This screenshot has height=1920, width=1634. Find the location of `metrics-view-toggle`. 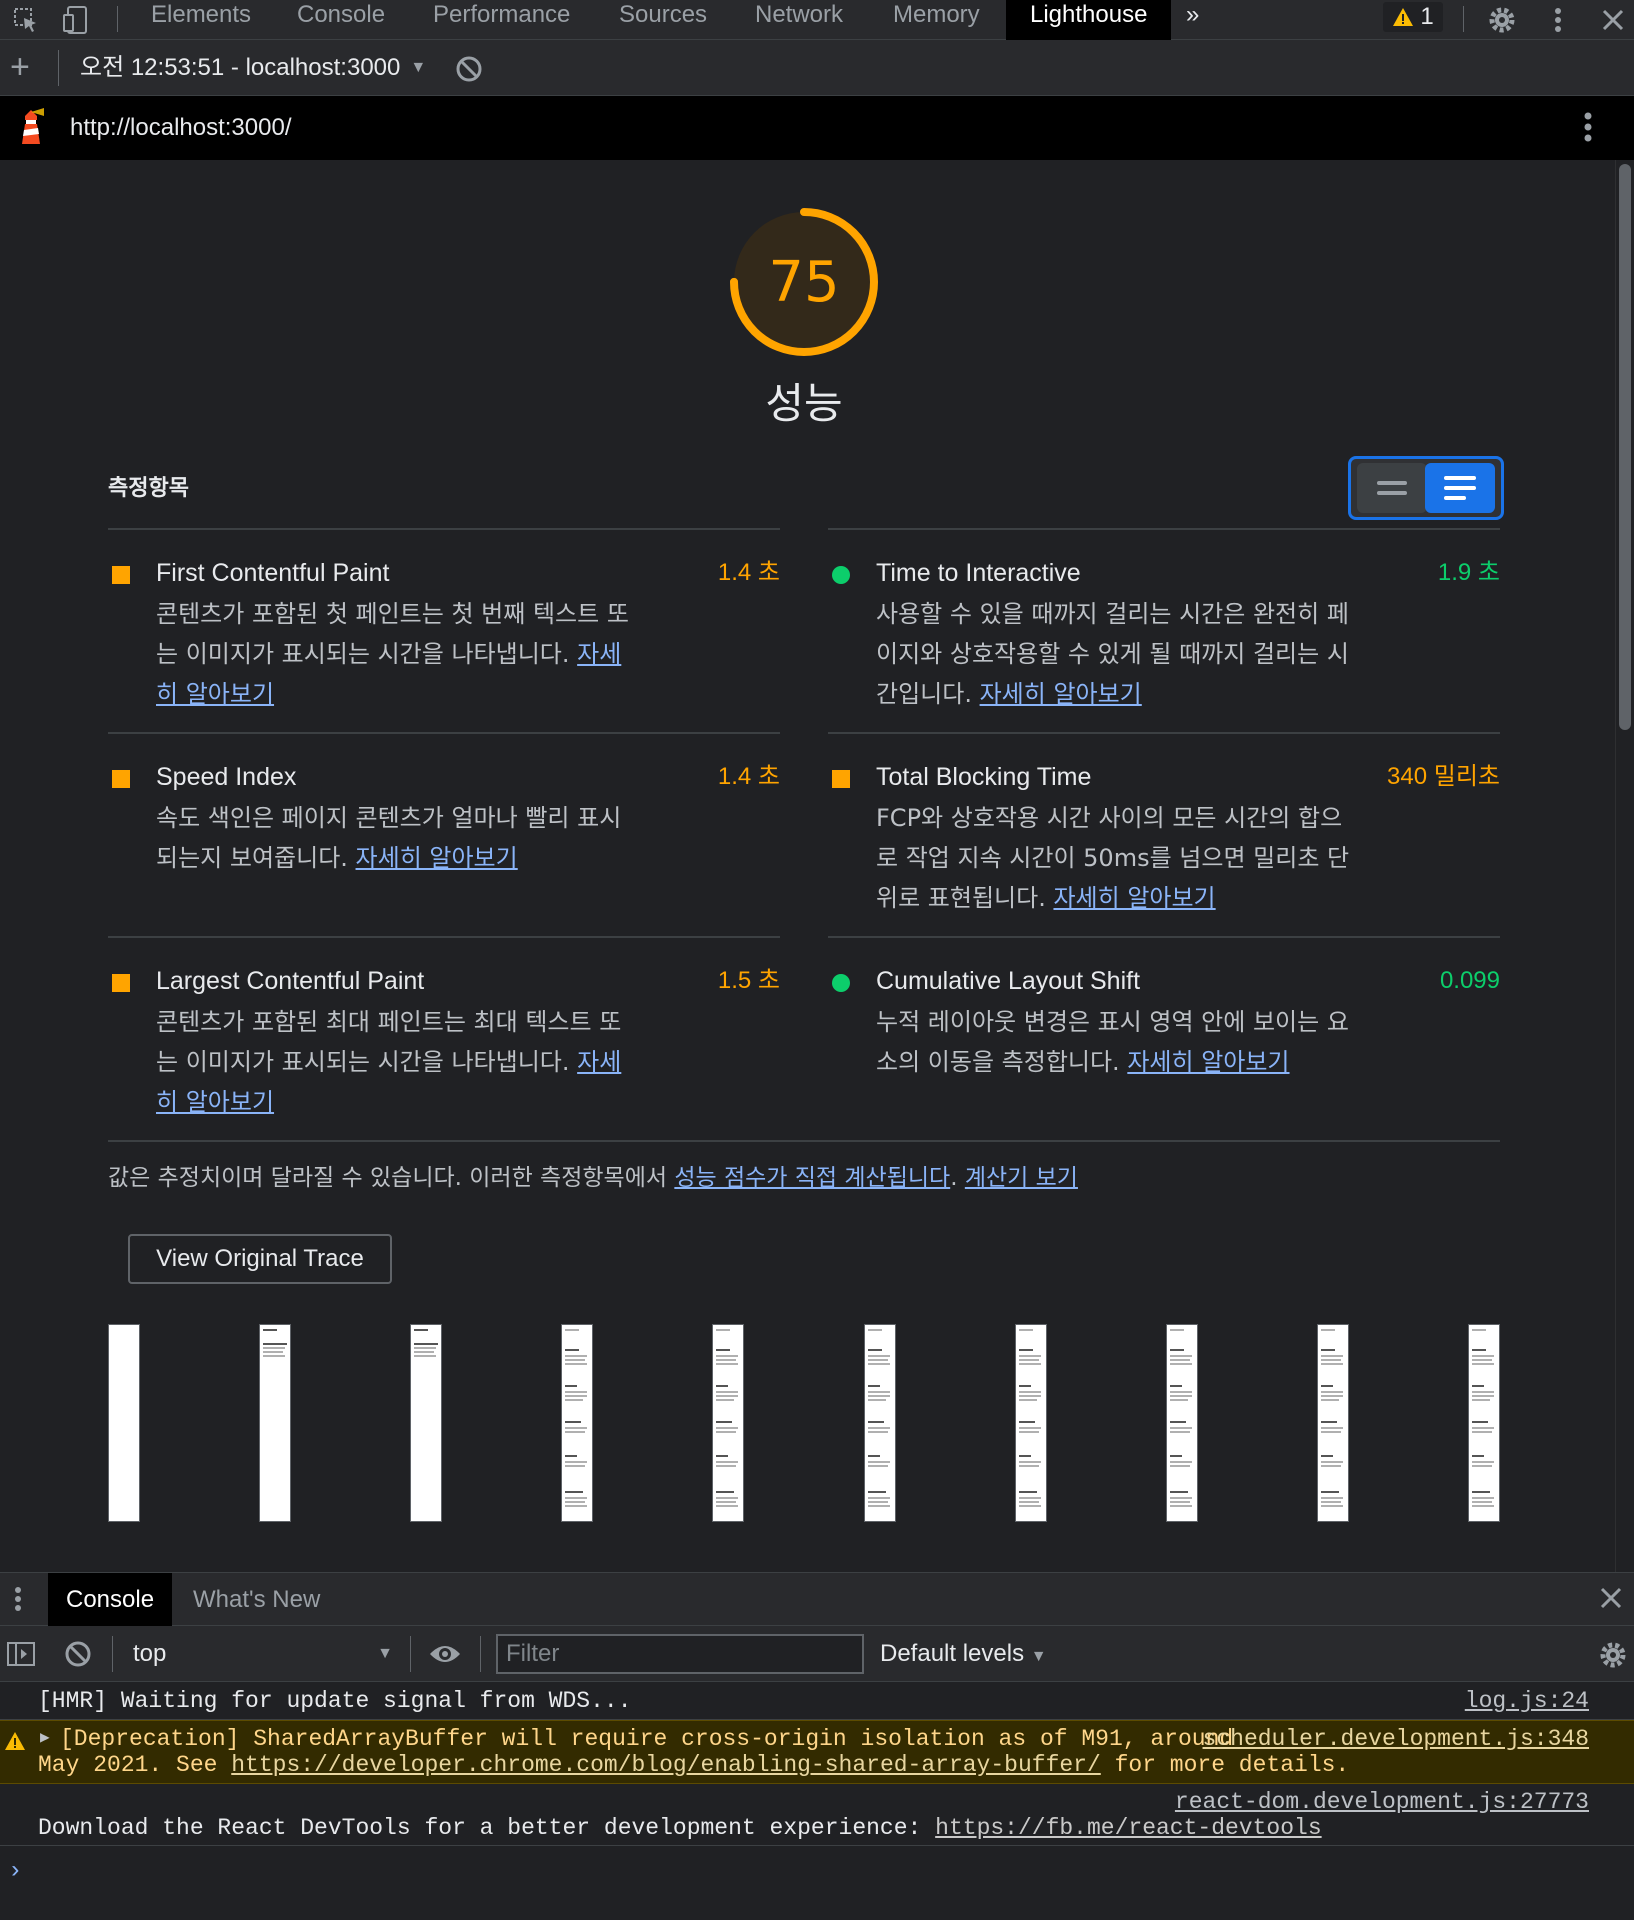

metrics-view-toggle is located at coordinates (1426, 488).